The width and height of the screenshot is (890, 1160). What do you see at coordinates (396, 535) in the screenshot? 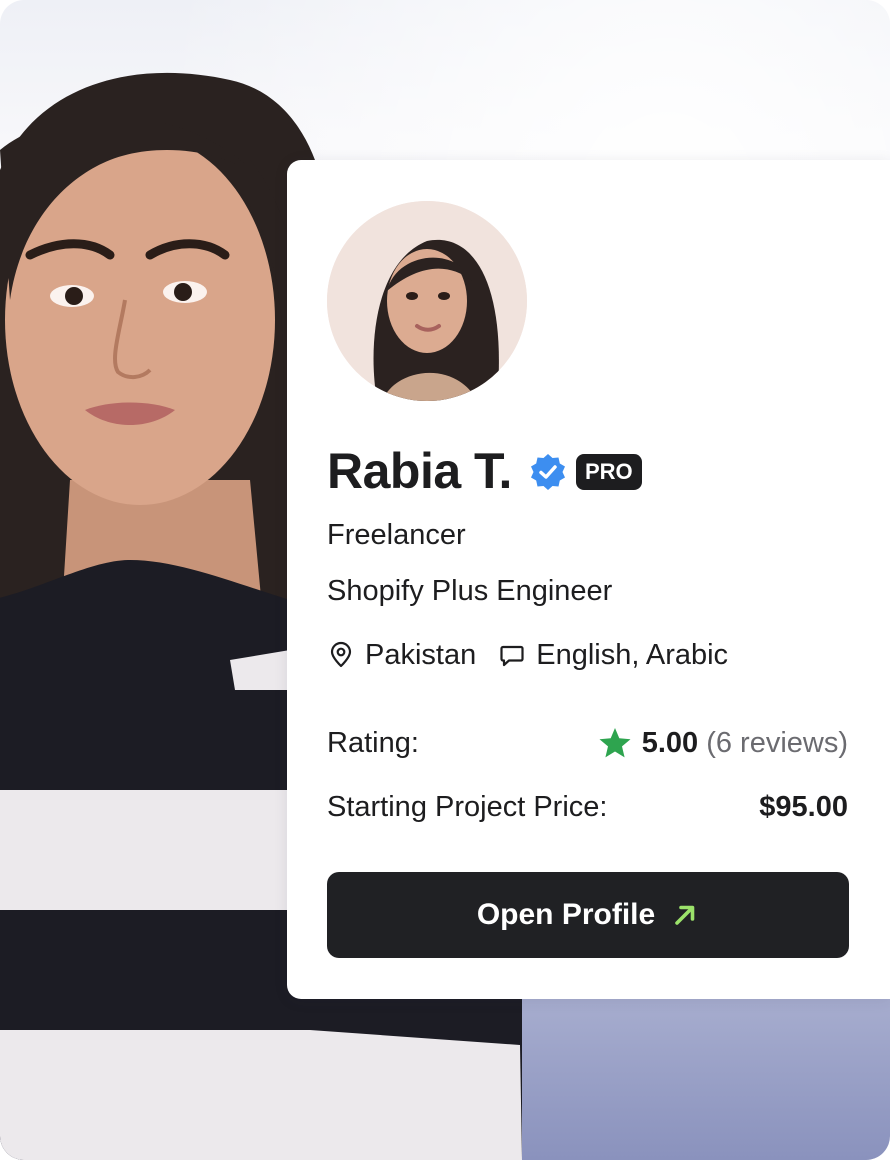
I see `freelancer-role: Freelancer` at bounding box center [396, 535].